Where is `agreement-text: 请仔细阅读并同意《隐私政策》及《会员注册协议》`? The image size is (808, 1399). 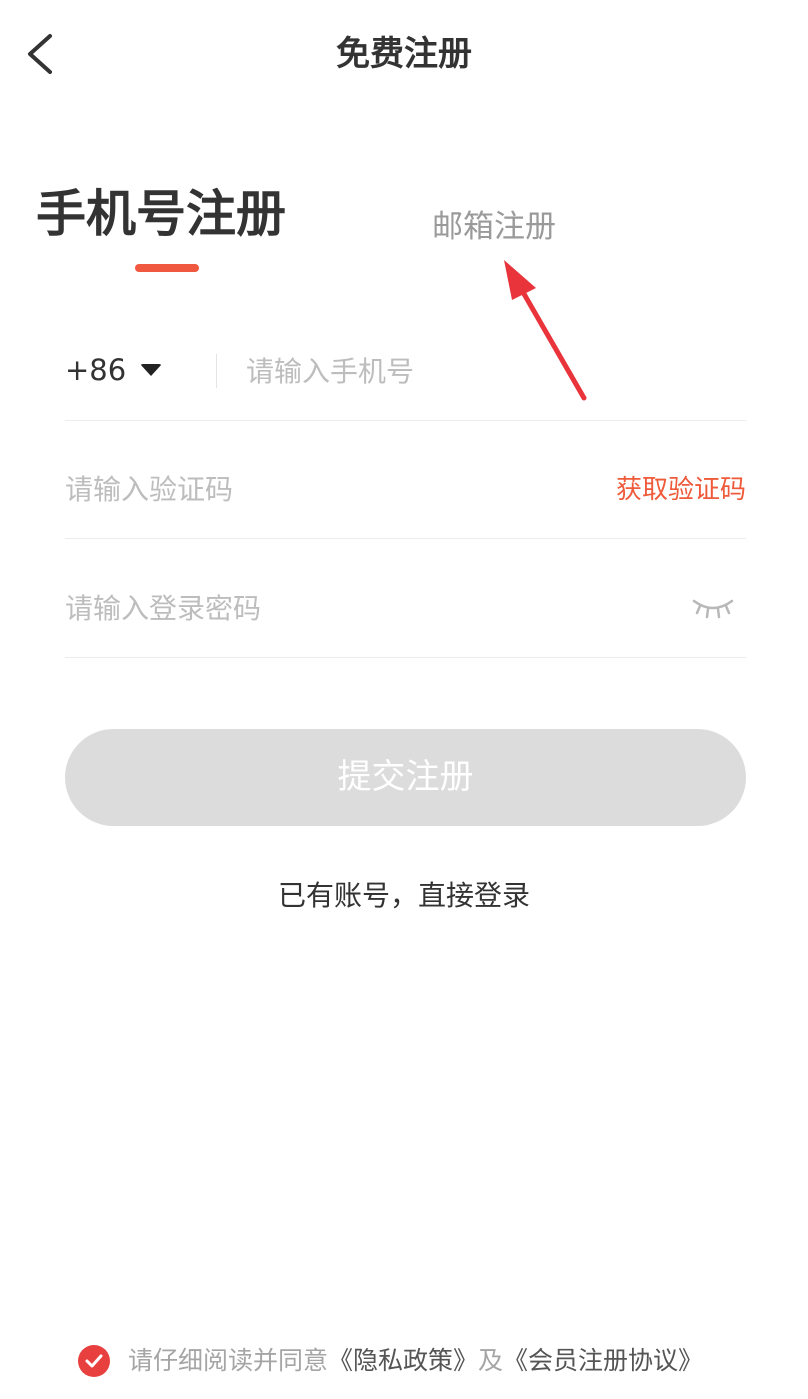 agreement-text: 请仔细阅读并同意《隐私政策》及《会员注册协议》 is located at coordinates (415, 1361).